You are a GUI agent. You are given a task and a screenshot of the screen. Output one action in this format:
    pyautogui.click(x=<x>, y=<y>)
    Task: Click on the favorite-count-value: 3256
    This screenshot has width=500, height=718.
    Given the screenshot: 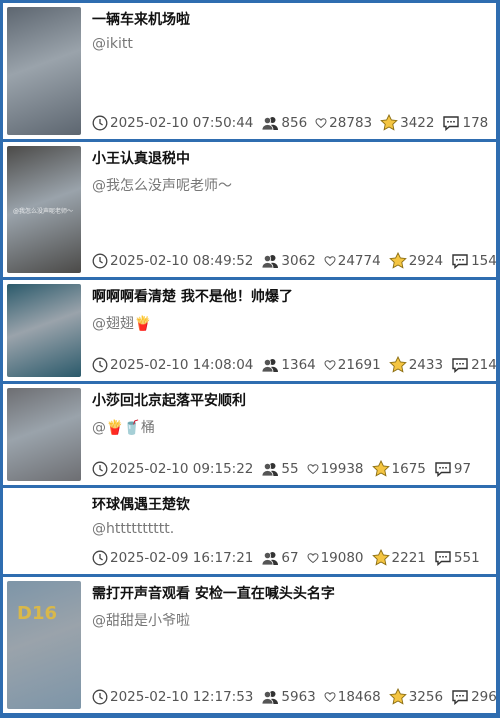 What is the action you would take?
    pyautogui.click(x=426, y=696)
    